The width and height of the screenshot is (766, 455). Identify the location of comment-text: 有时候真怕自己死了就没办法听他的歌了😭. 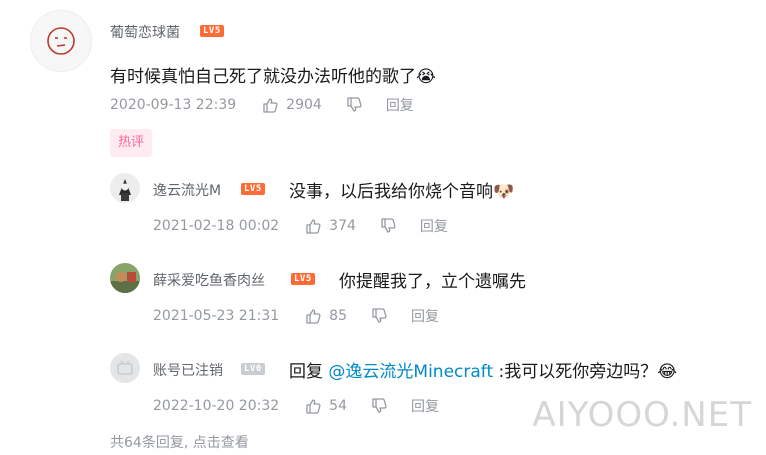
(273, 74).